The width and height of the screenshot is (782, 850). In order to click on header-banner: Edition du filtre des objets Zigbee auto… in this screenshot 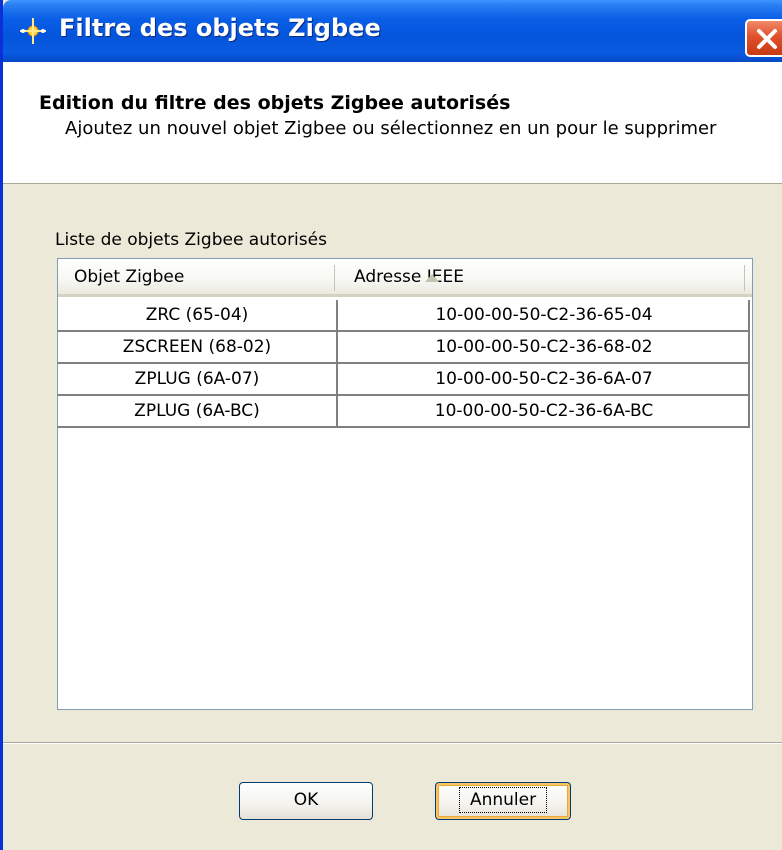, I will do `click(392, 123)`.